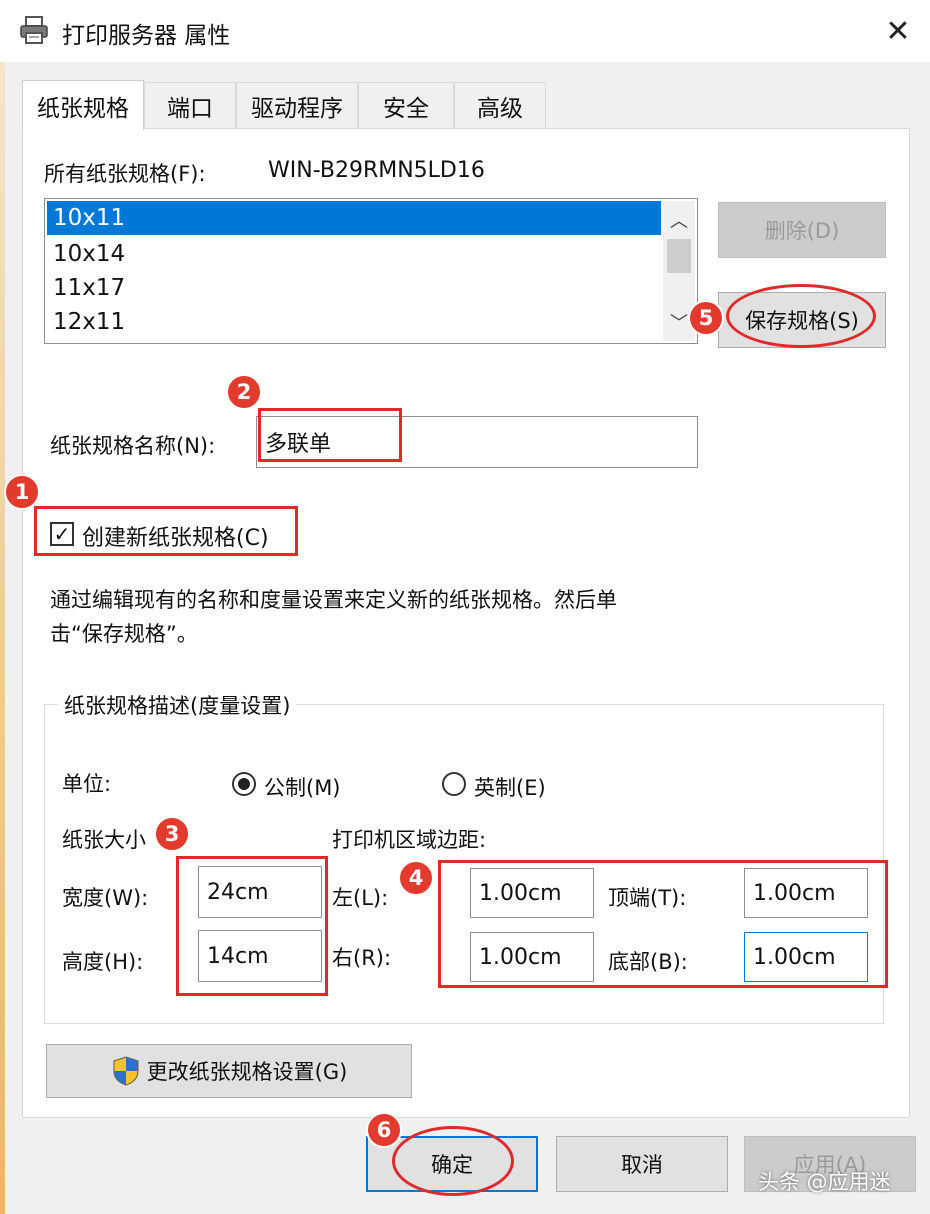 This screenshot has height=1214, width=930. I want to click on list-item: 12x11, so click(354, 322).